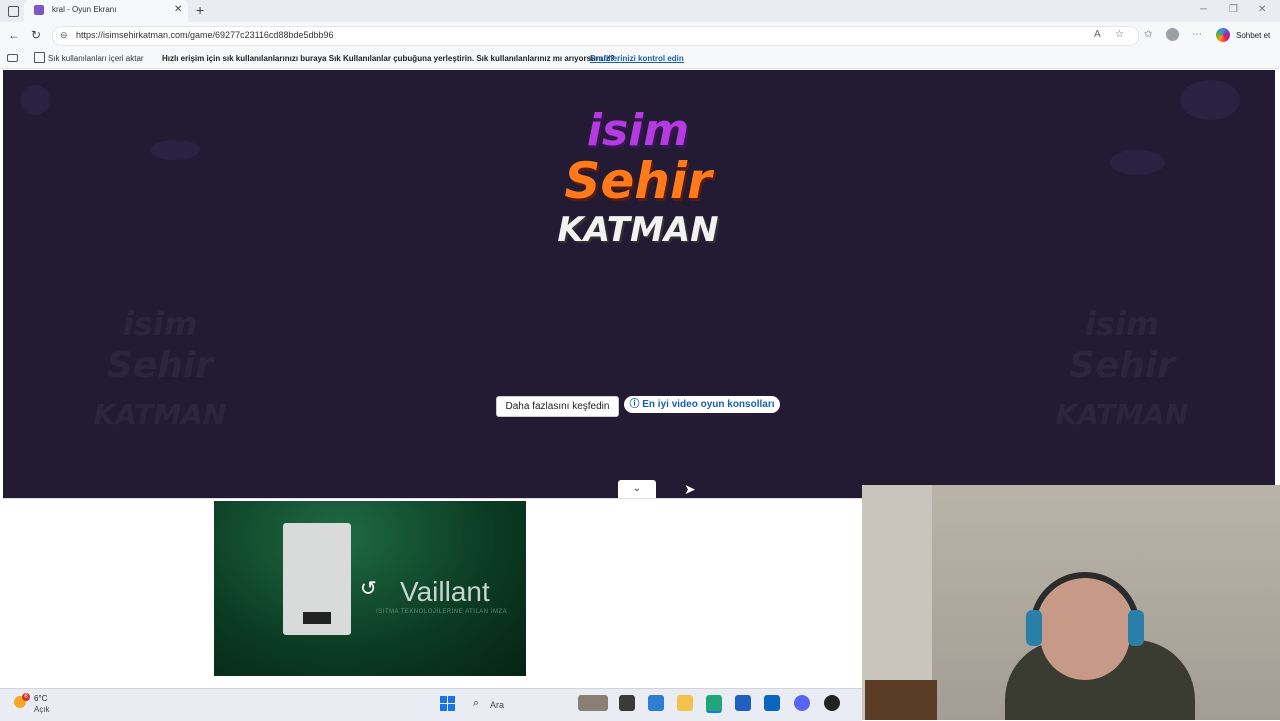  What do you see at coordinates (448, 704) in the screenshot?
I see `start-button` at bounding box center [448, 704].